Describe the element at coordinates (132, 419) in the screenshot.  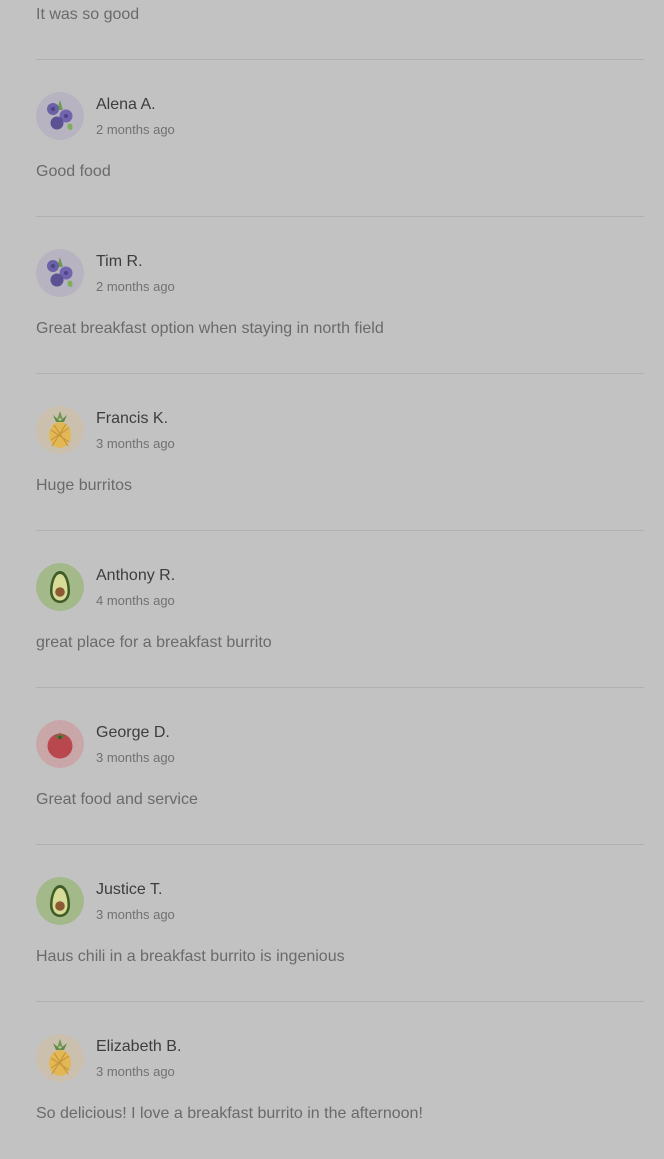
I see `reviewer-name: Francis K.` at that location.